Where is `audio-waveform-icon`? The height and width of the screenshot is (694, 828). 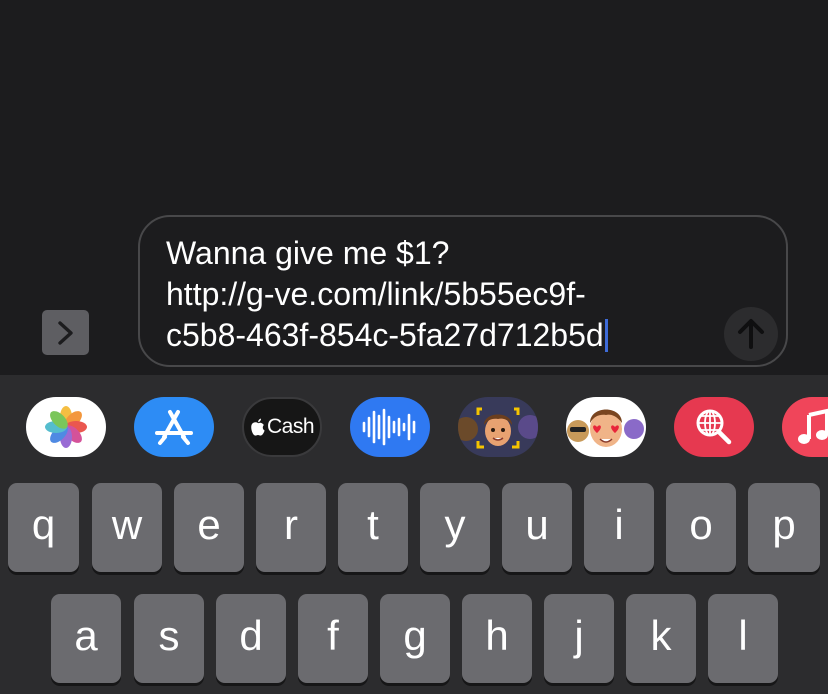
audio-waveform-icon is located at coordinates (389, 427).